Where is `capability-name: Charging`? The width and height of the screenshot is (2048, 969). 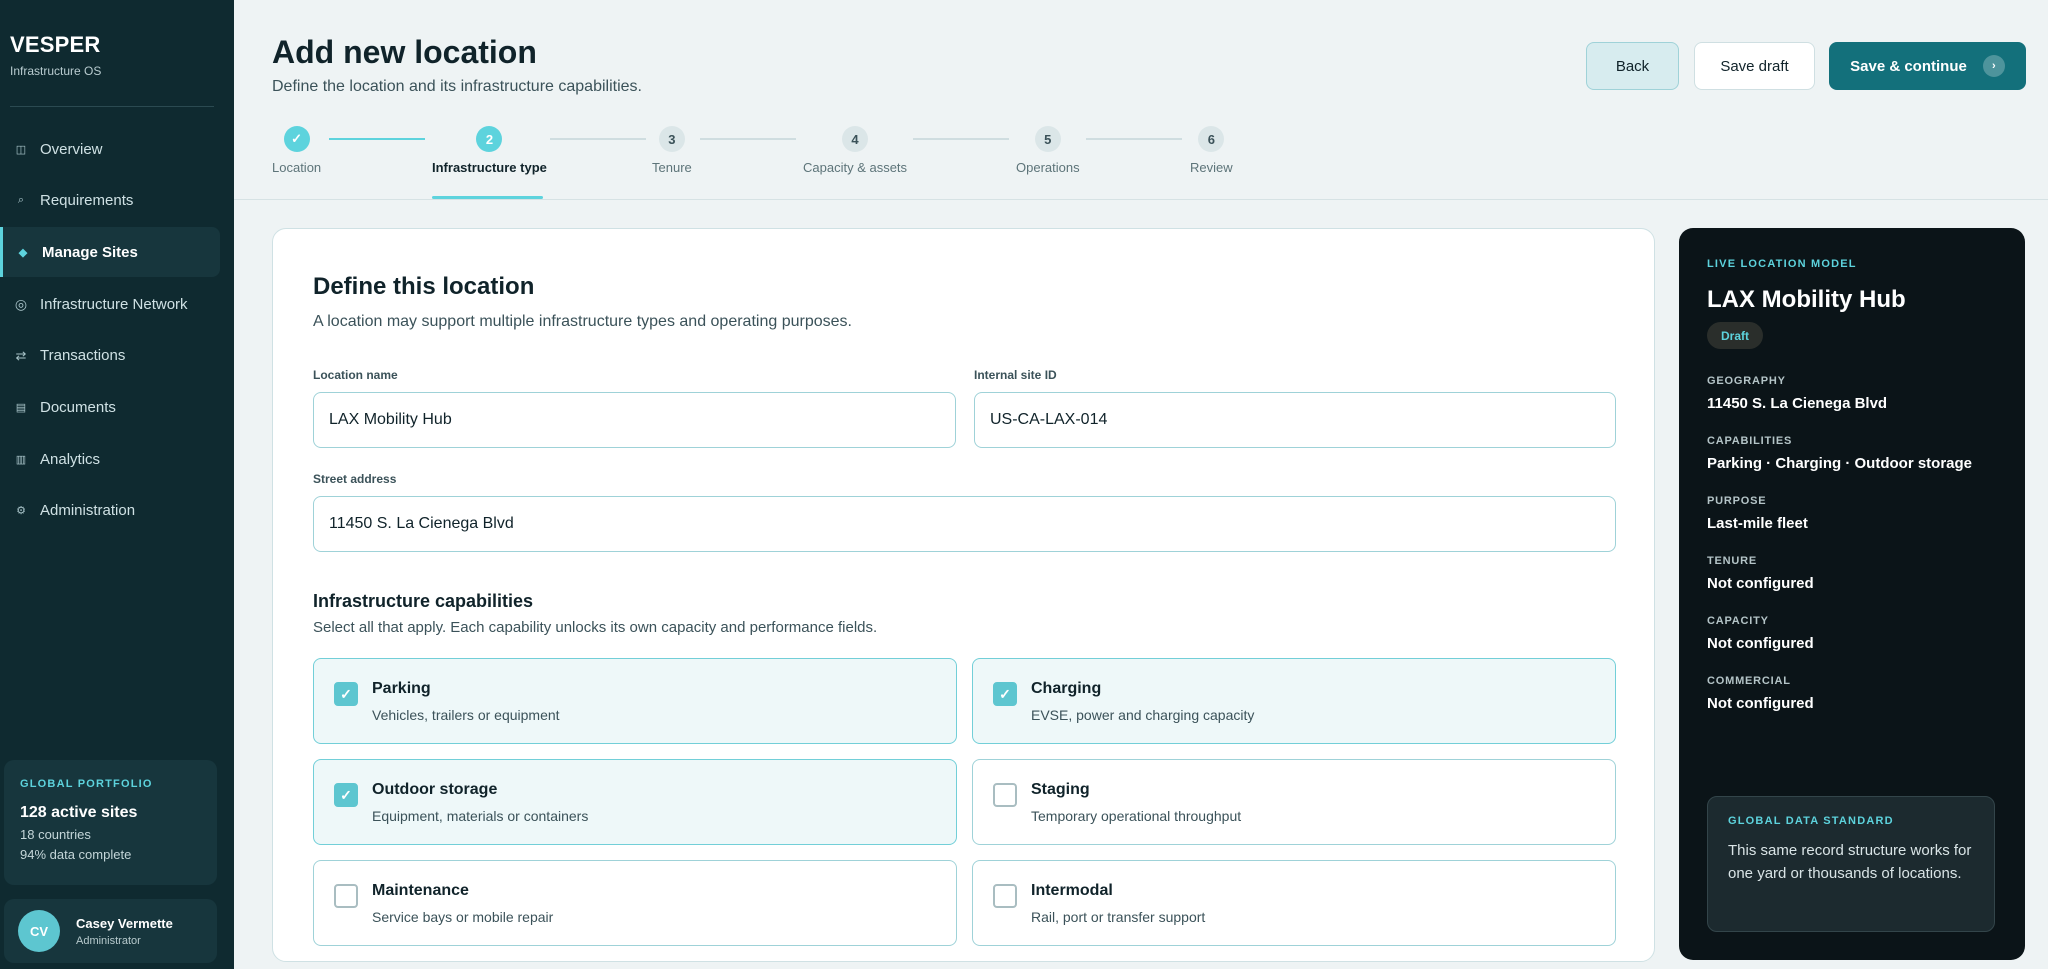
capability-name: Charging is located at coordinates (1066, 688).